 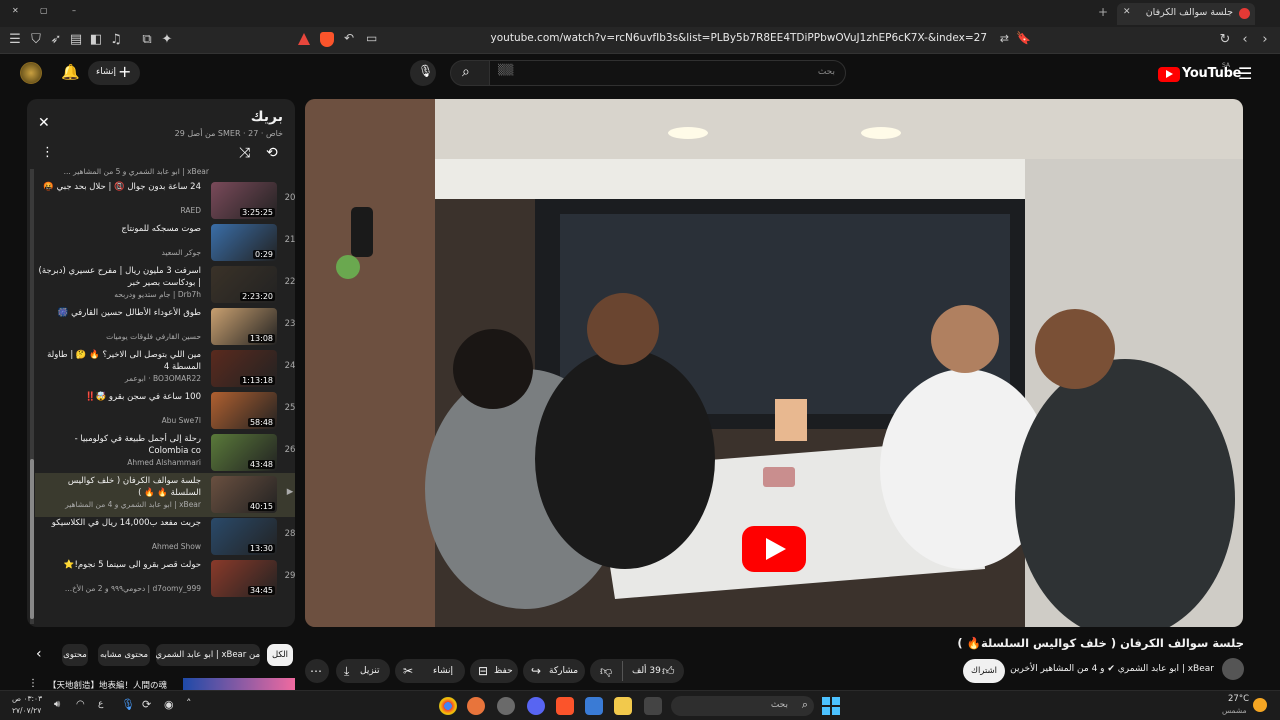 I want to click on tray-overflow-icon: ˄, so click(x=189, y=703).